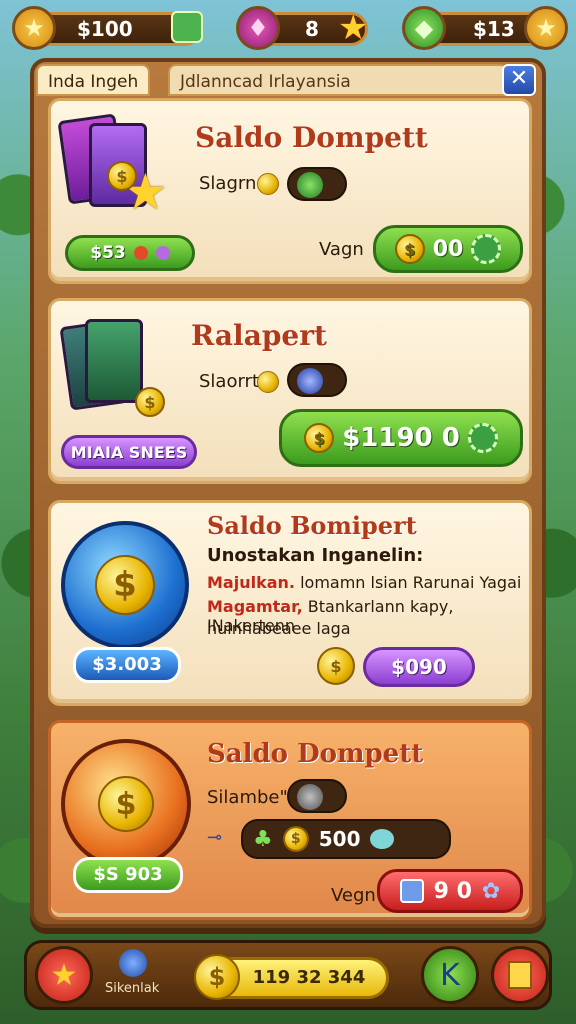 The image size is (576, 1024). What do you see at coordinates (491, 891) in the screenshot?
I see `flower-icon: ✿` at bounding box center [491, 891].